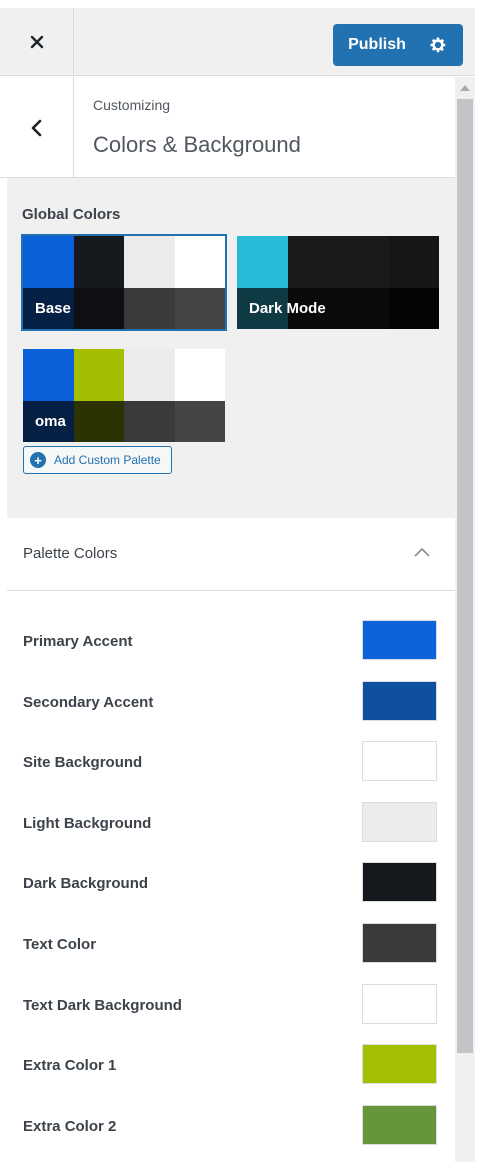 The width and height of the screenshot is (485, 1162). Describe the element at coordinates (231, 554) in the screenshot. I see `palette-colors-accordion: Palette Colors` at that location.